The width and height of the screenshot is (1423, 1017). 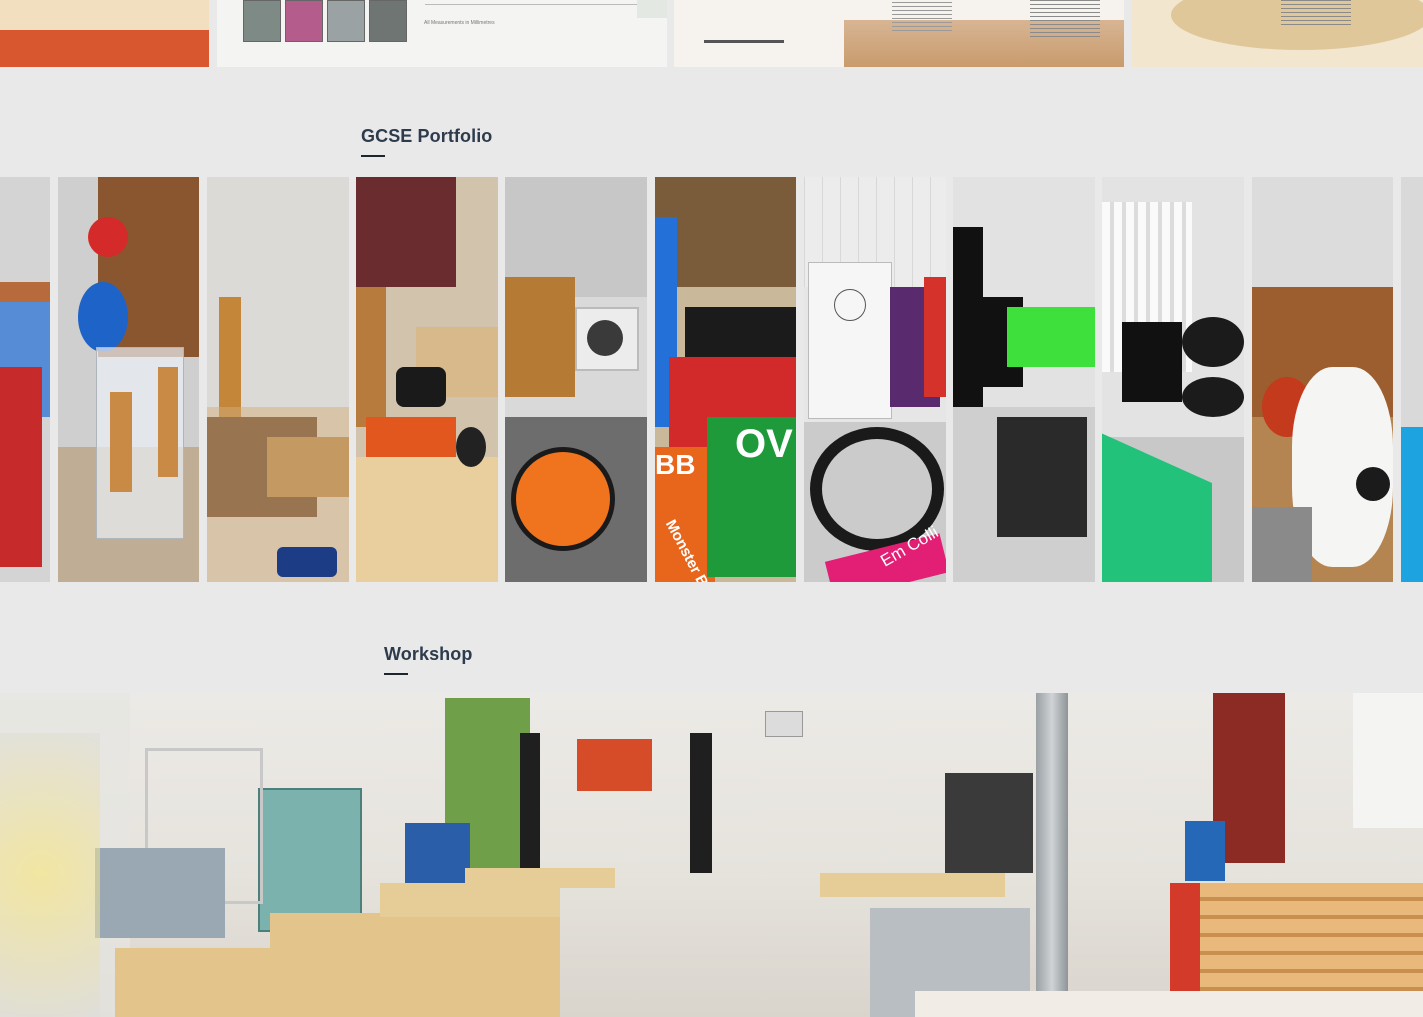 I want to click on top-tile-chair-sheet: All Measurements in Millimetres, so click(x=442, y=33).